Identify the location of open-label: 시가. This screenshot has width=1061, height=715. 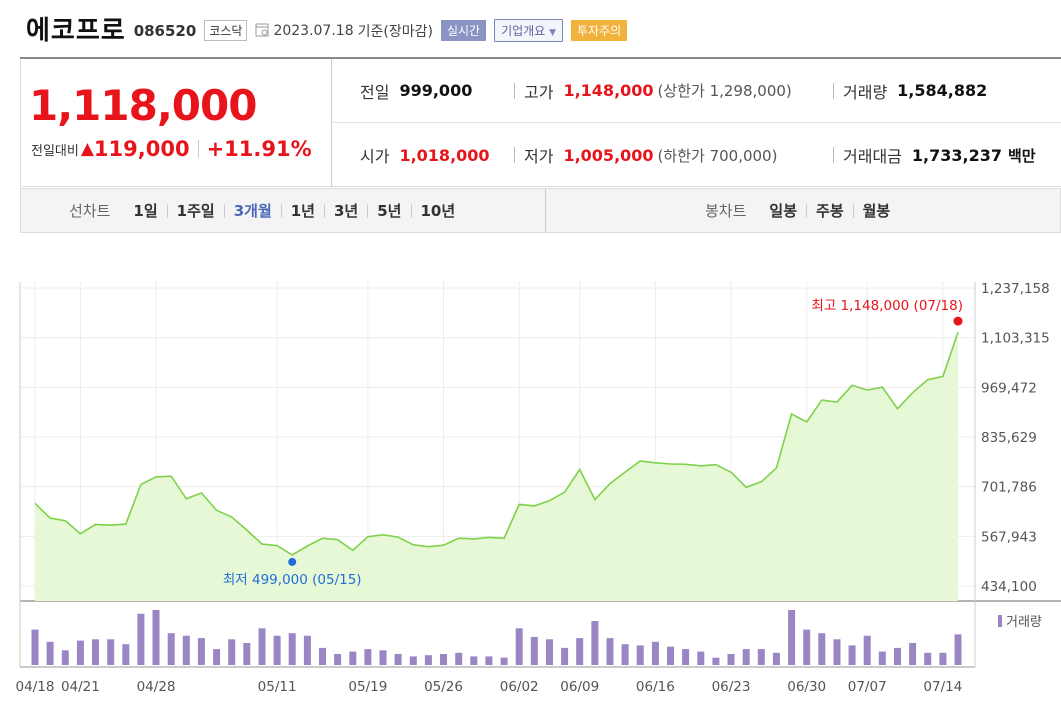
(375, 156).